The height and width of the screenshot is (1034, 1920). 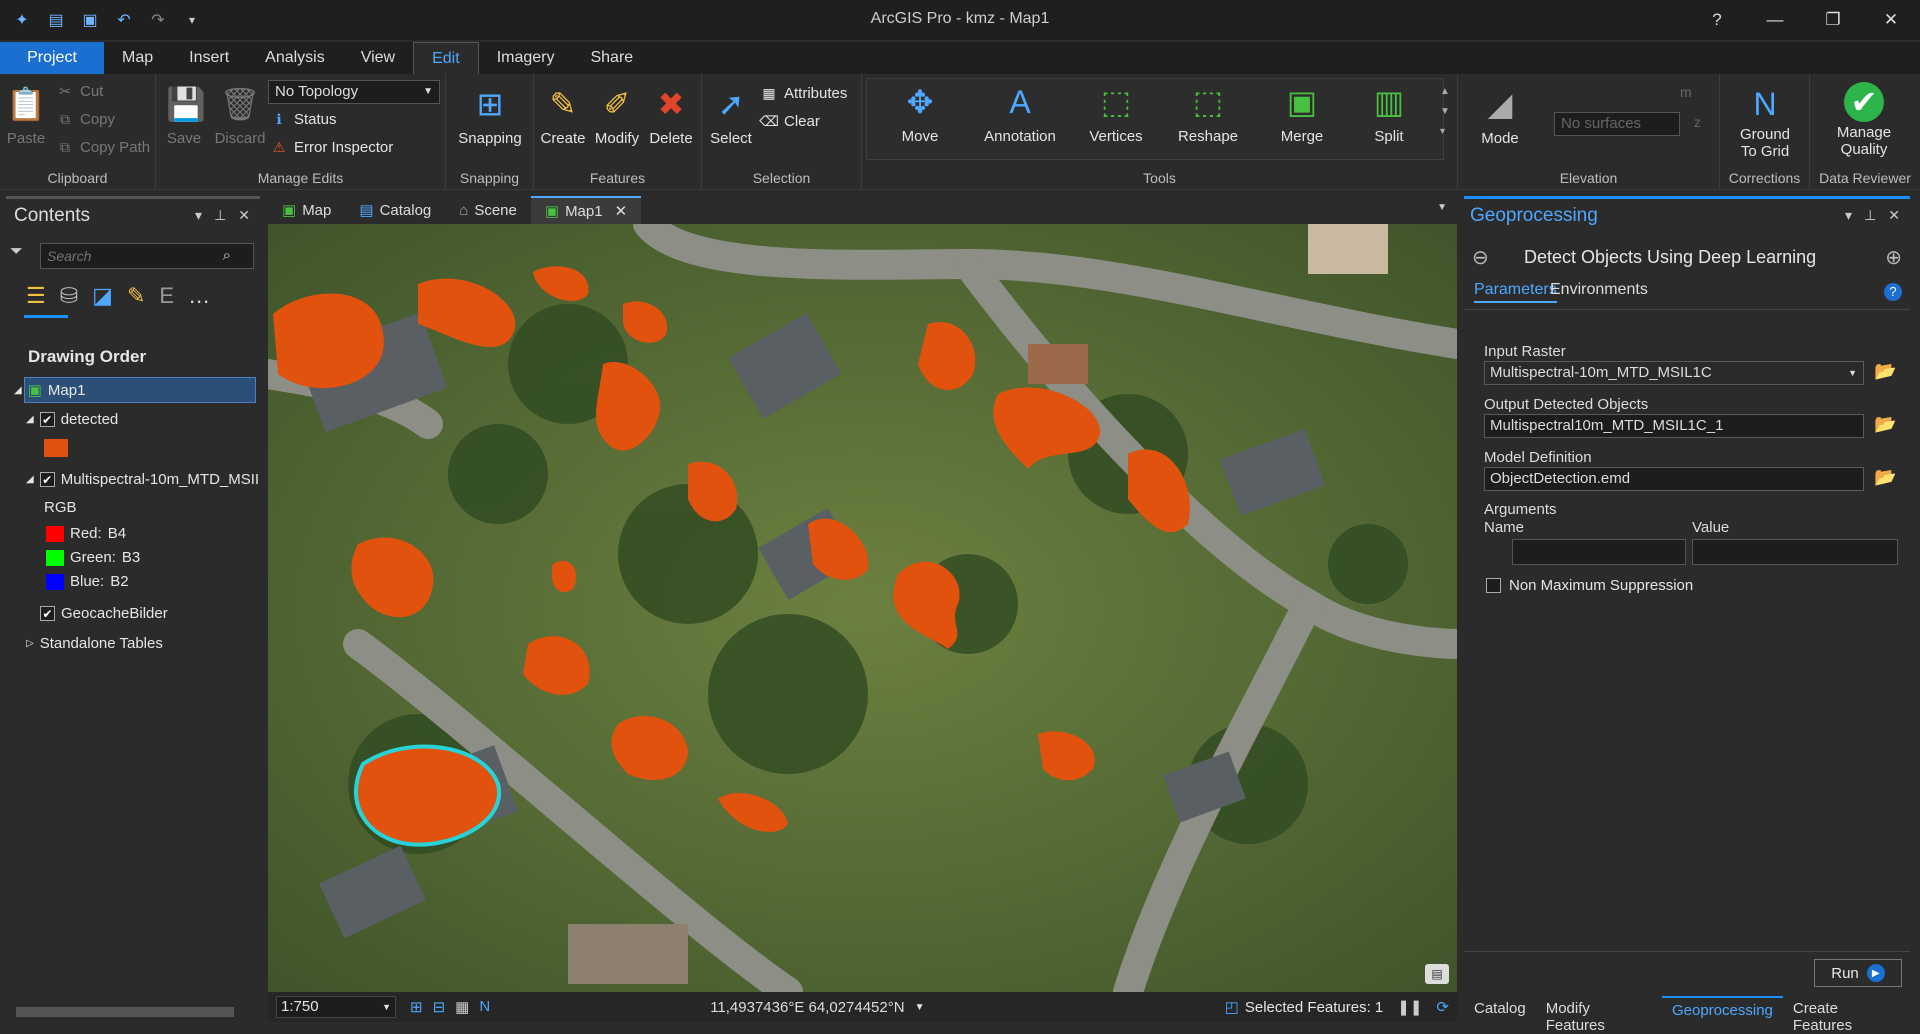 I want to click on merge-tool: ▣ Merge, so click(x=1302, y=112).